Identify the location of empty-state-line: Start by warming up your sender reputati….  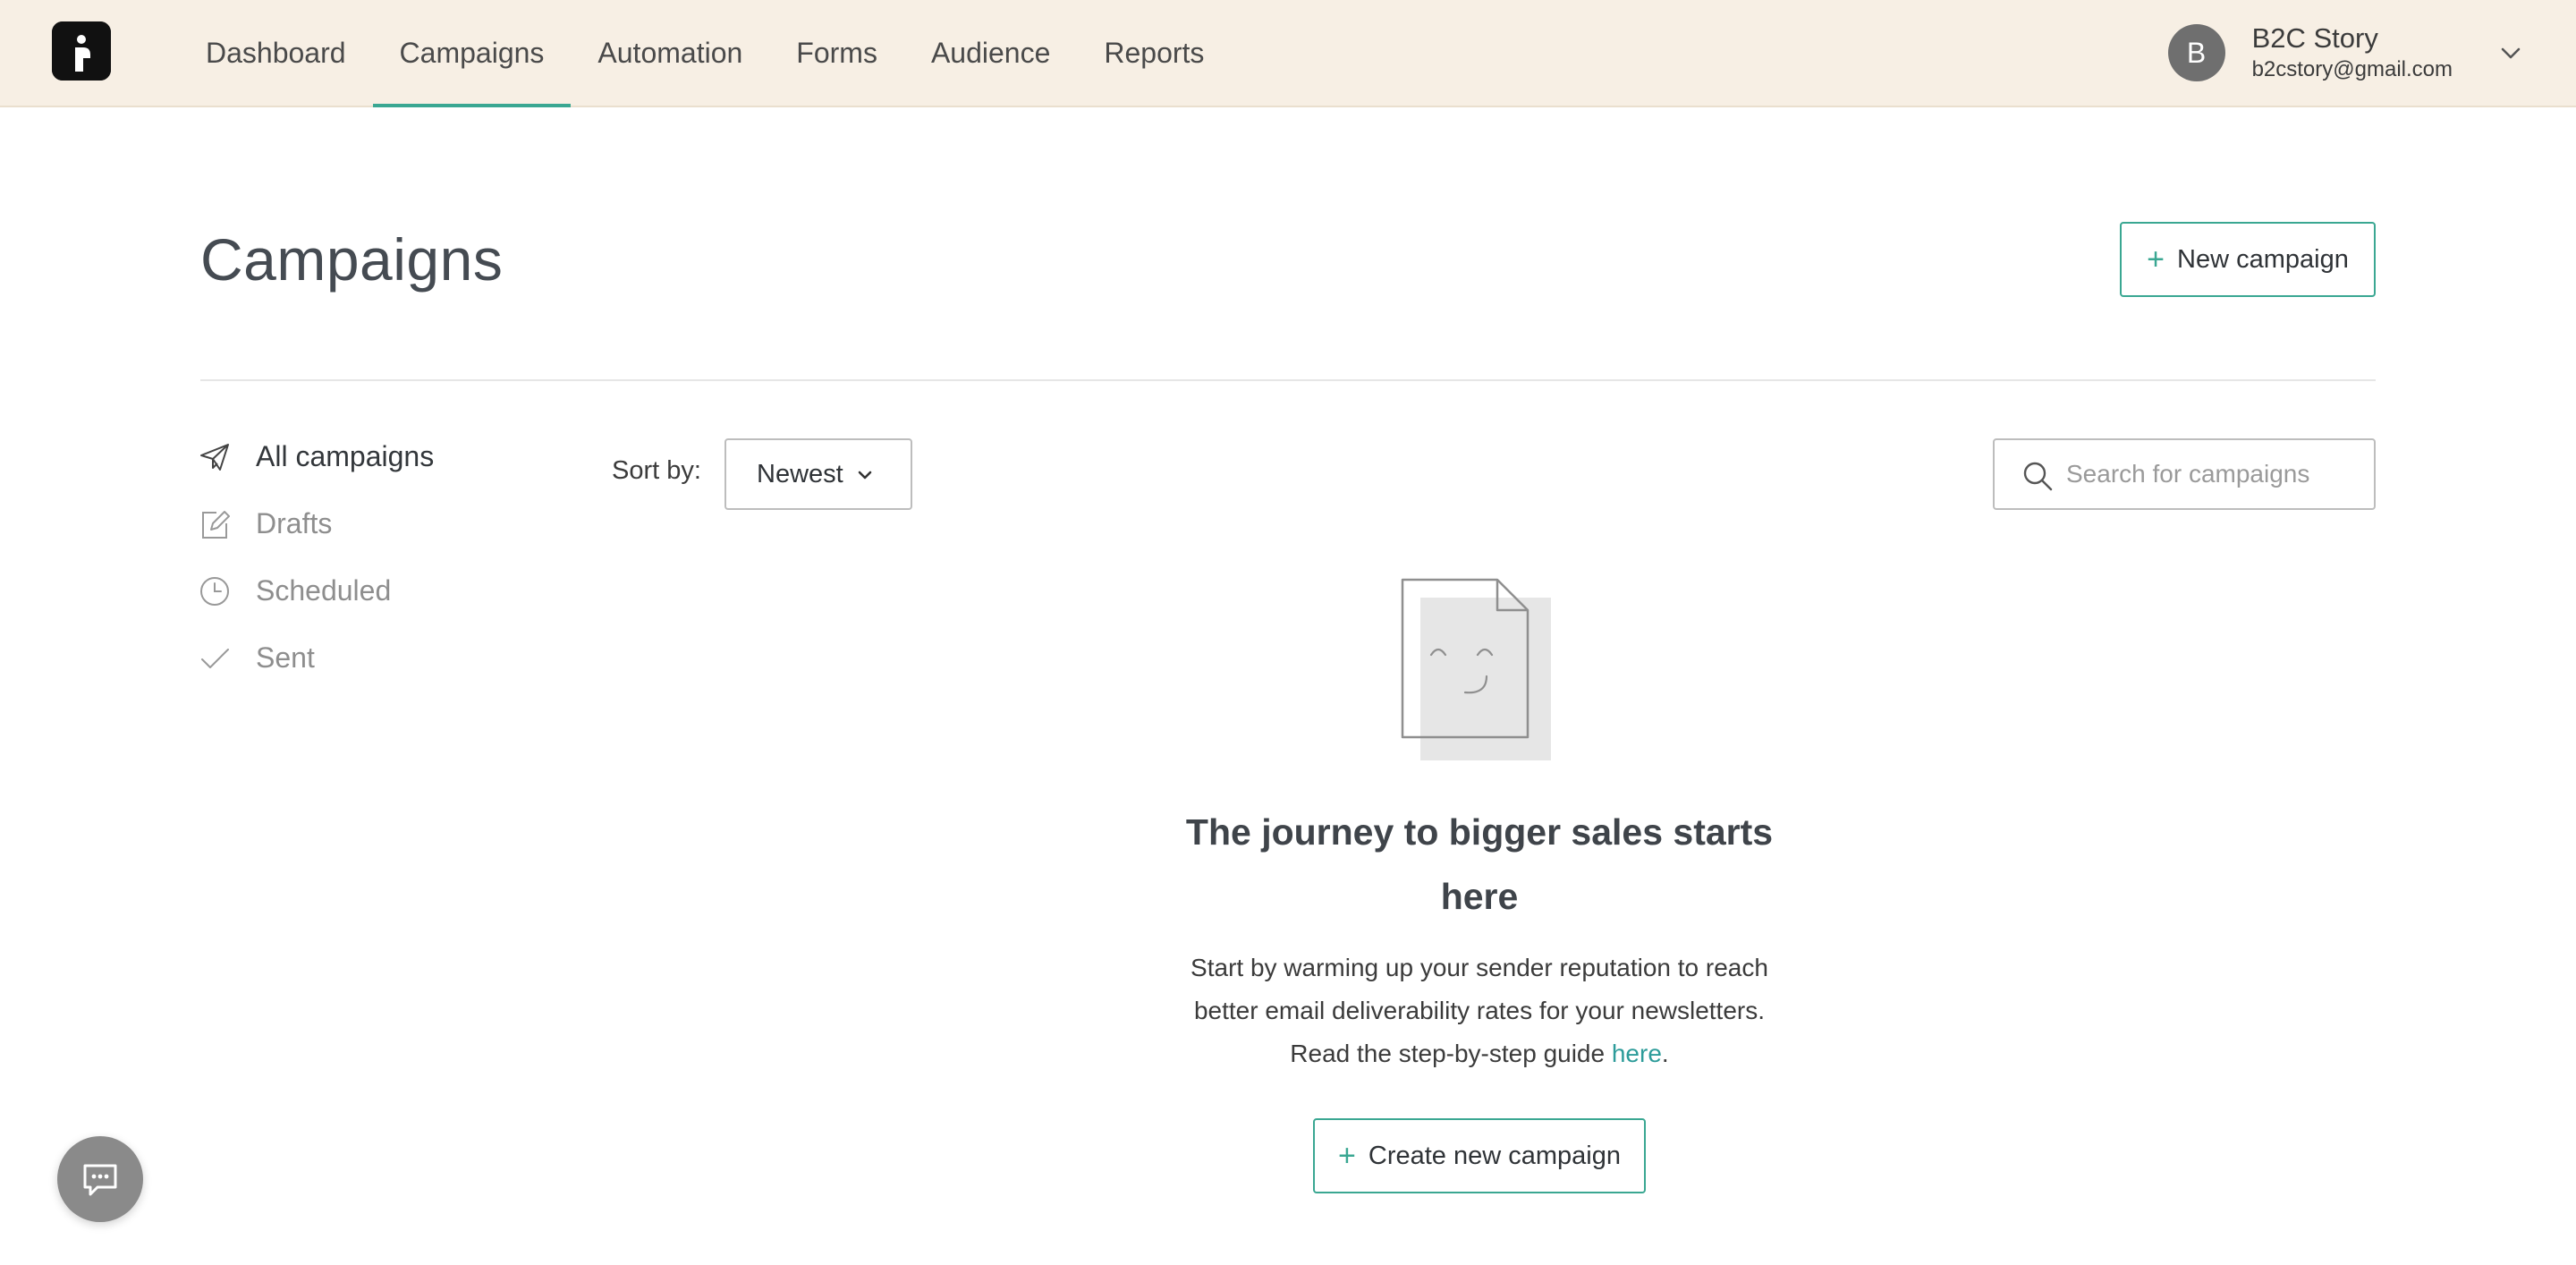
(1479, 967).